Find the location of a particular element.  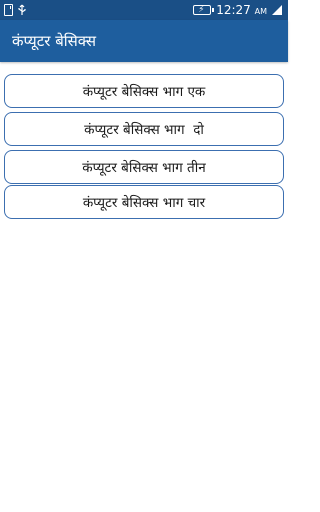

part-four-label: कंप्यूटर बेसिक्स भाग चार is located at coordinates (144, 203).